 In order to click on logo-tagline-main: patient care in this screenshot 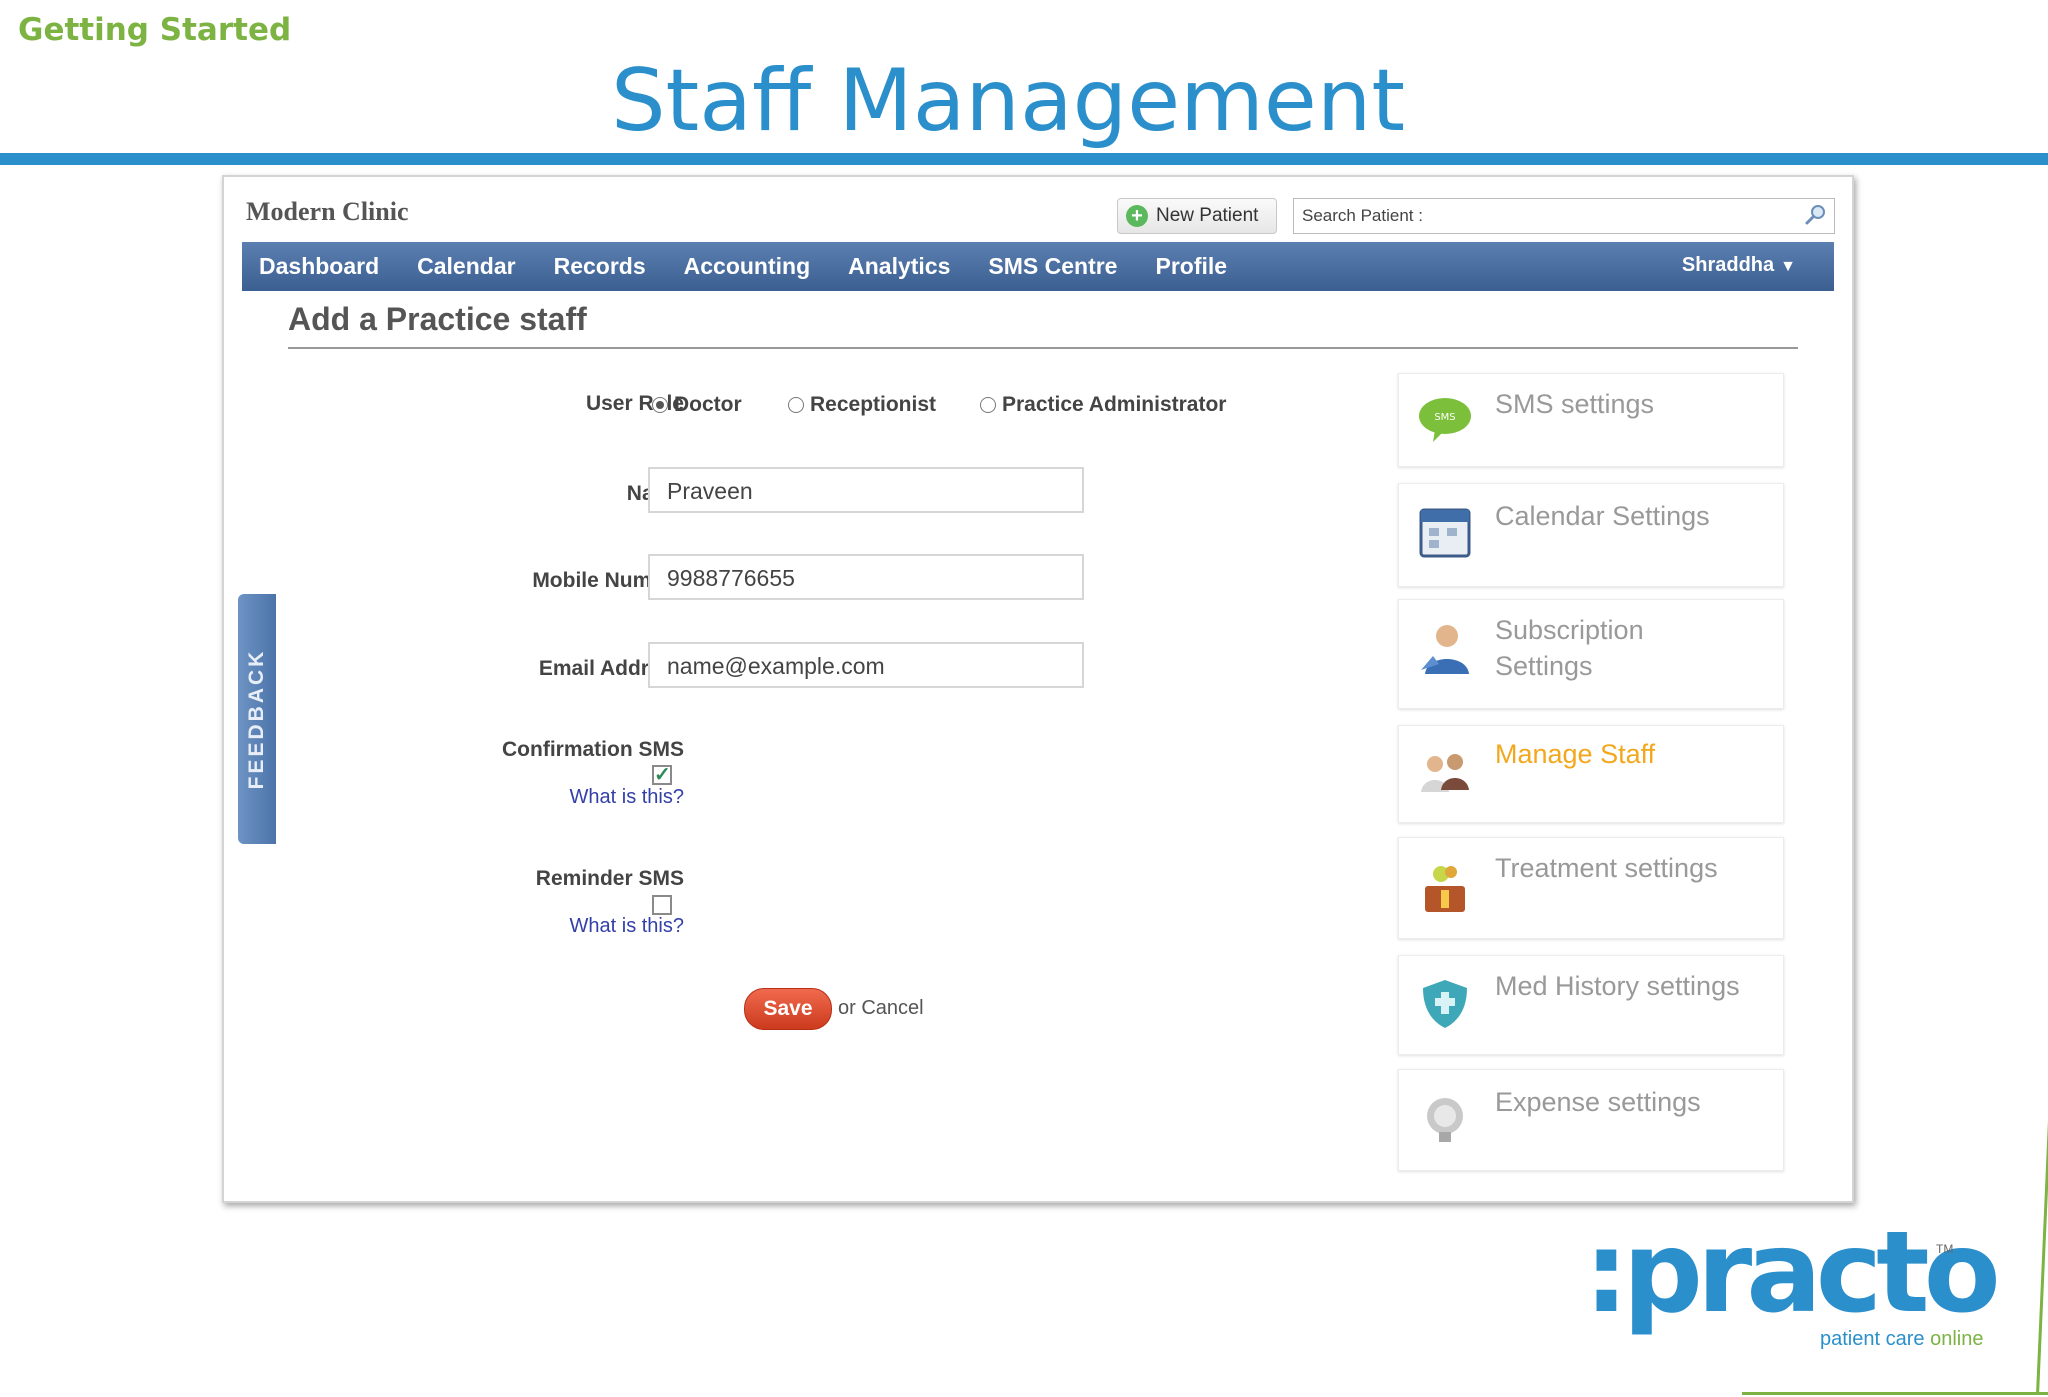, I will do `click(1875, 1339)`.